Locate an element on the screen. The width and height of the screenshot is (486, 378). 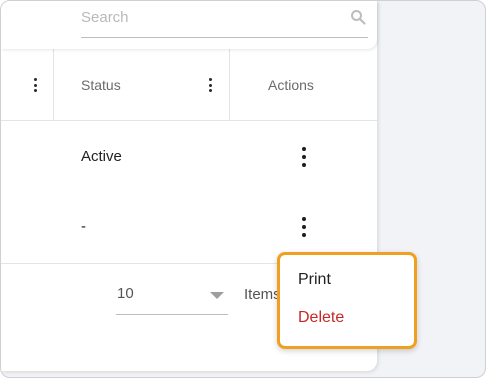
menu-item-delete: Delete is located at coordinates (321, 318).